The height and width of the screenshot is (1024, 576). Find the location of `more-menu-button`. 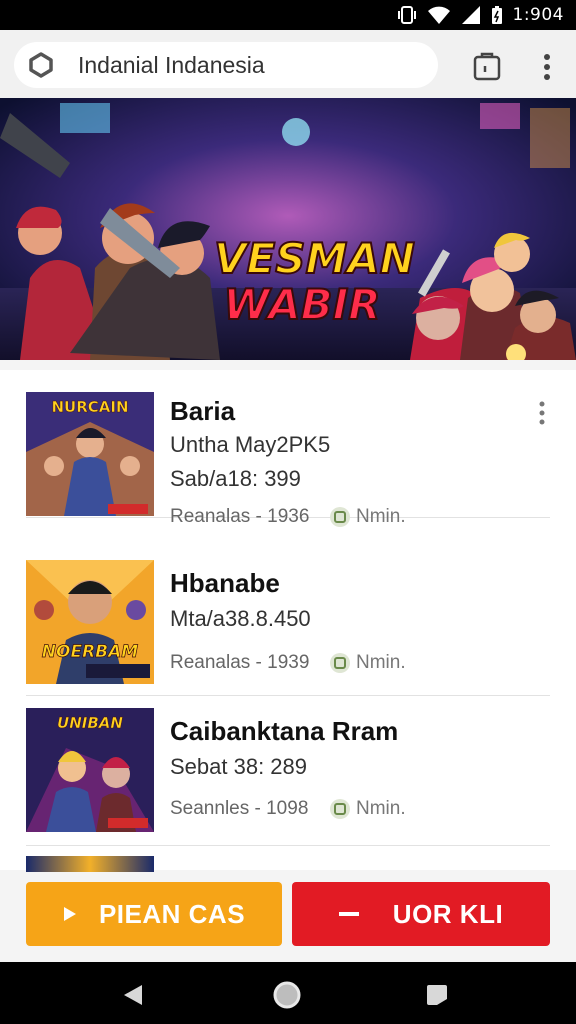

more-menu-button is located at coordinates (547, 67).